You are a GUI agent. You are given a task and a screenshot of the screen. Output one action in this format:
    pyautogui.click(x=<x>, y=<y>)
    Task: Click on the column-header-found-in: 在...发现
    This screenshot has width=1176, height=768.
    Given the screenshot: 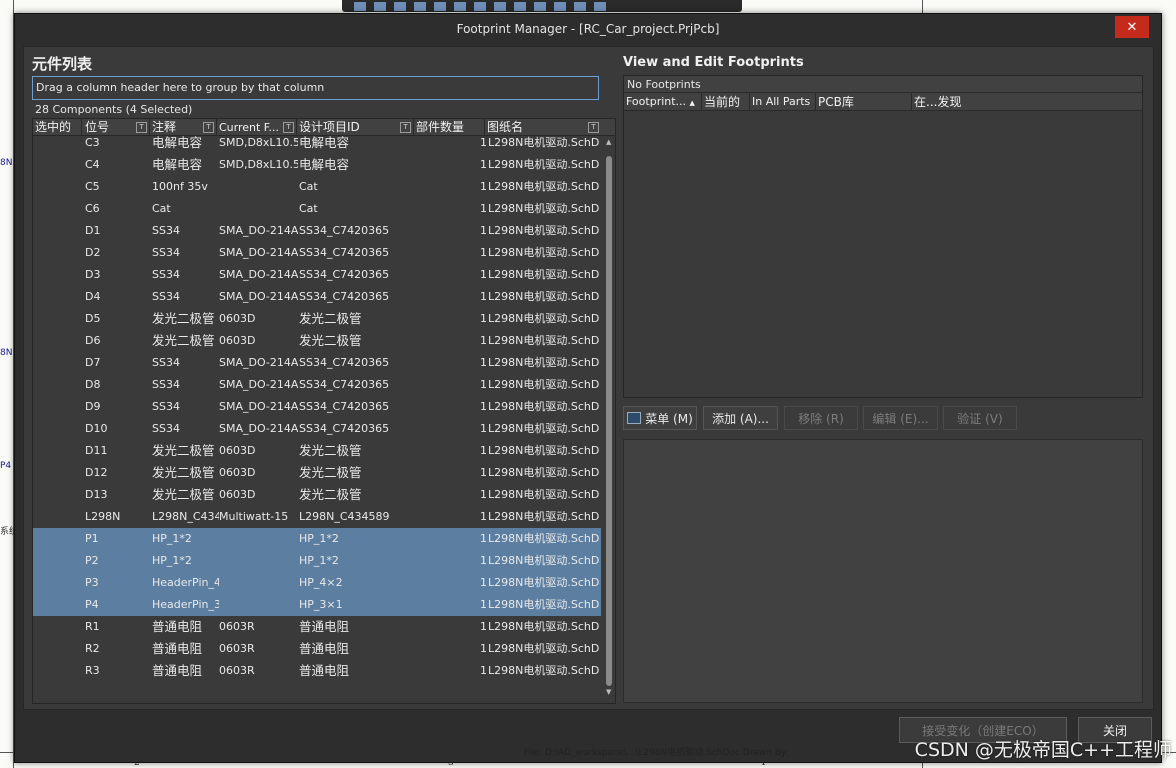 What is the action you would take?
    pyautogui.click(x=1027, y=102)
    